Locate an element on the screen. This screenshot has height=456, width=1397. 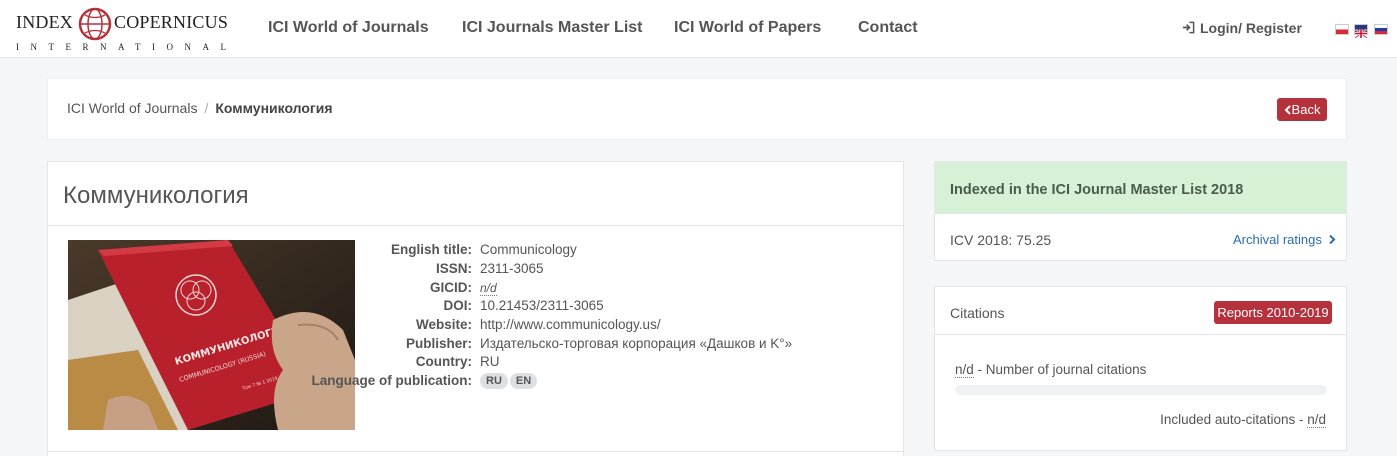
citations-title: Citations is located at coordinates (977, 313).